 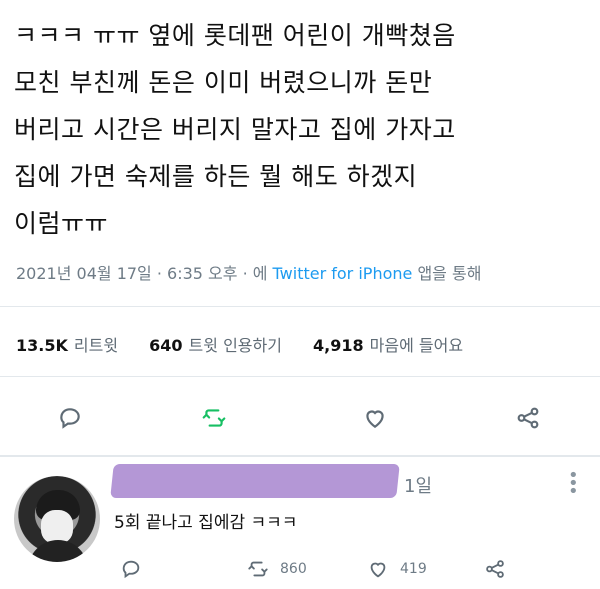 I want to click on retweet-label: 리트윗, so click(x=96, y=345).